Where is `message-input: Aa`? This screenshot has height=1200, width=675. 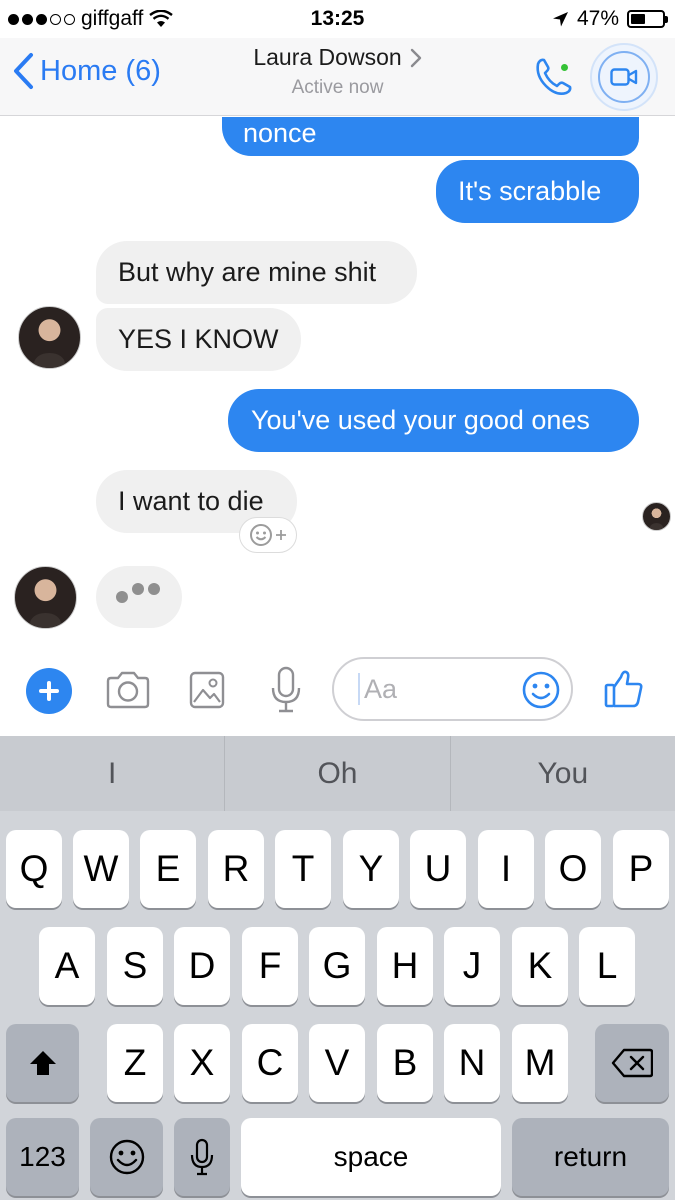 message-input: Aa is located at coordinates (452, 689).